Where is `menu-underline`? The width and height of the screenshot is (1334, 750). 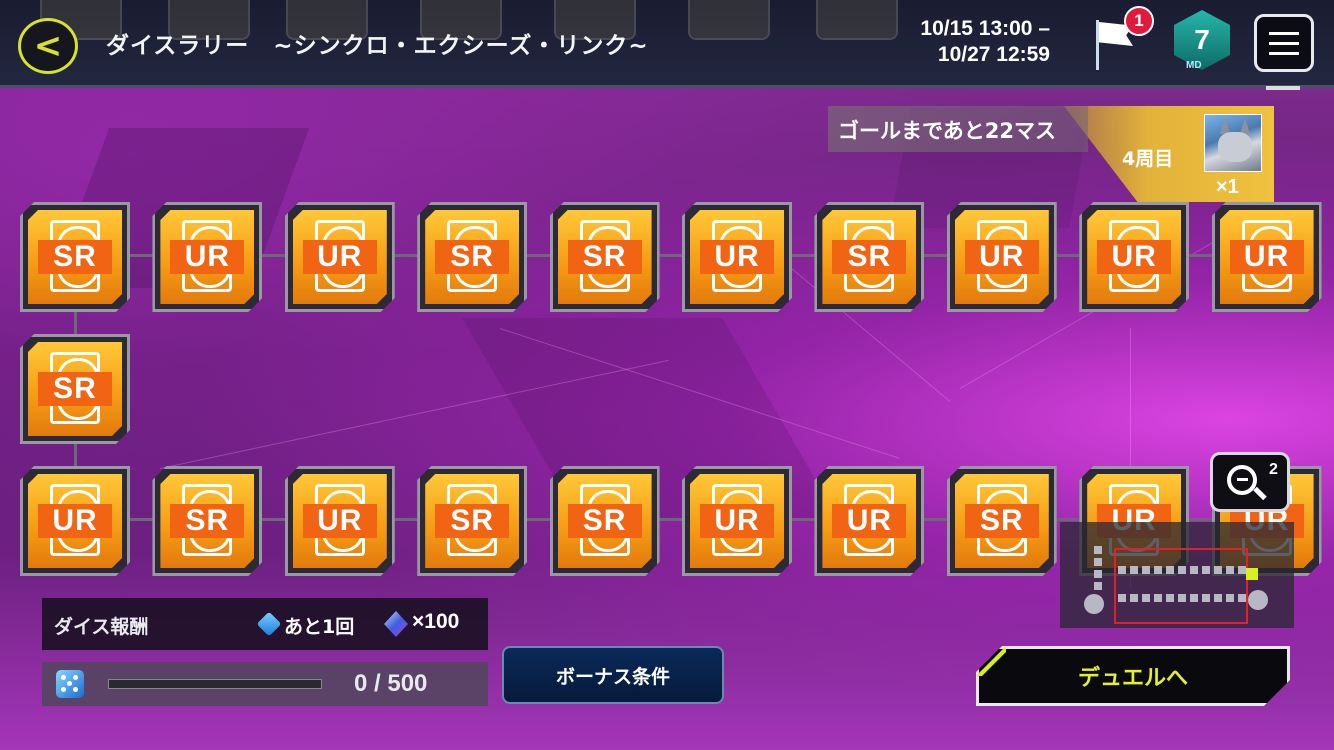 menu-underline is located at coordinates (1283, 88).